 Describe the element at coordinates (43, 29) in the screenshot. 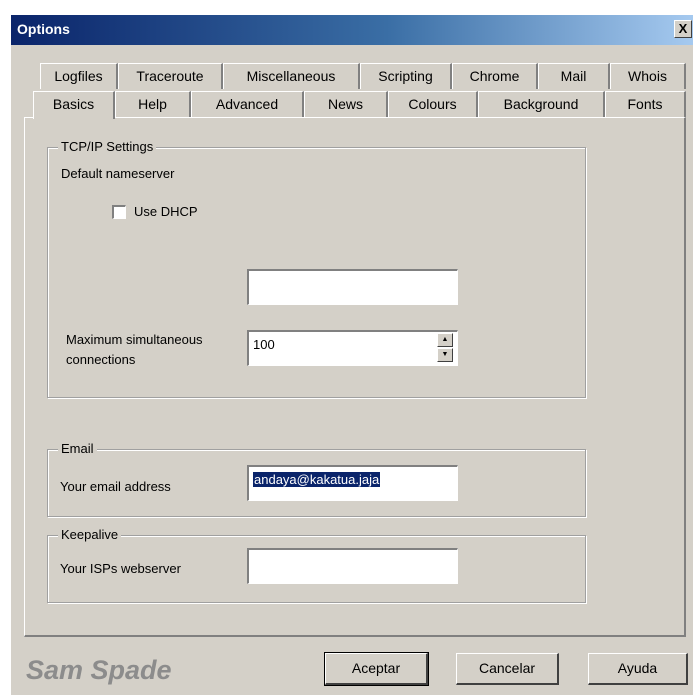

I see `window-title: Options` at that location.